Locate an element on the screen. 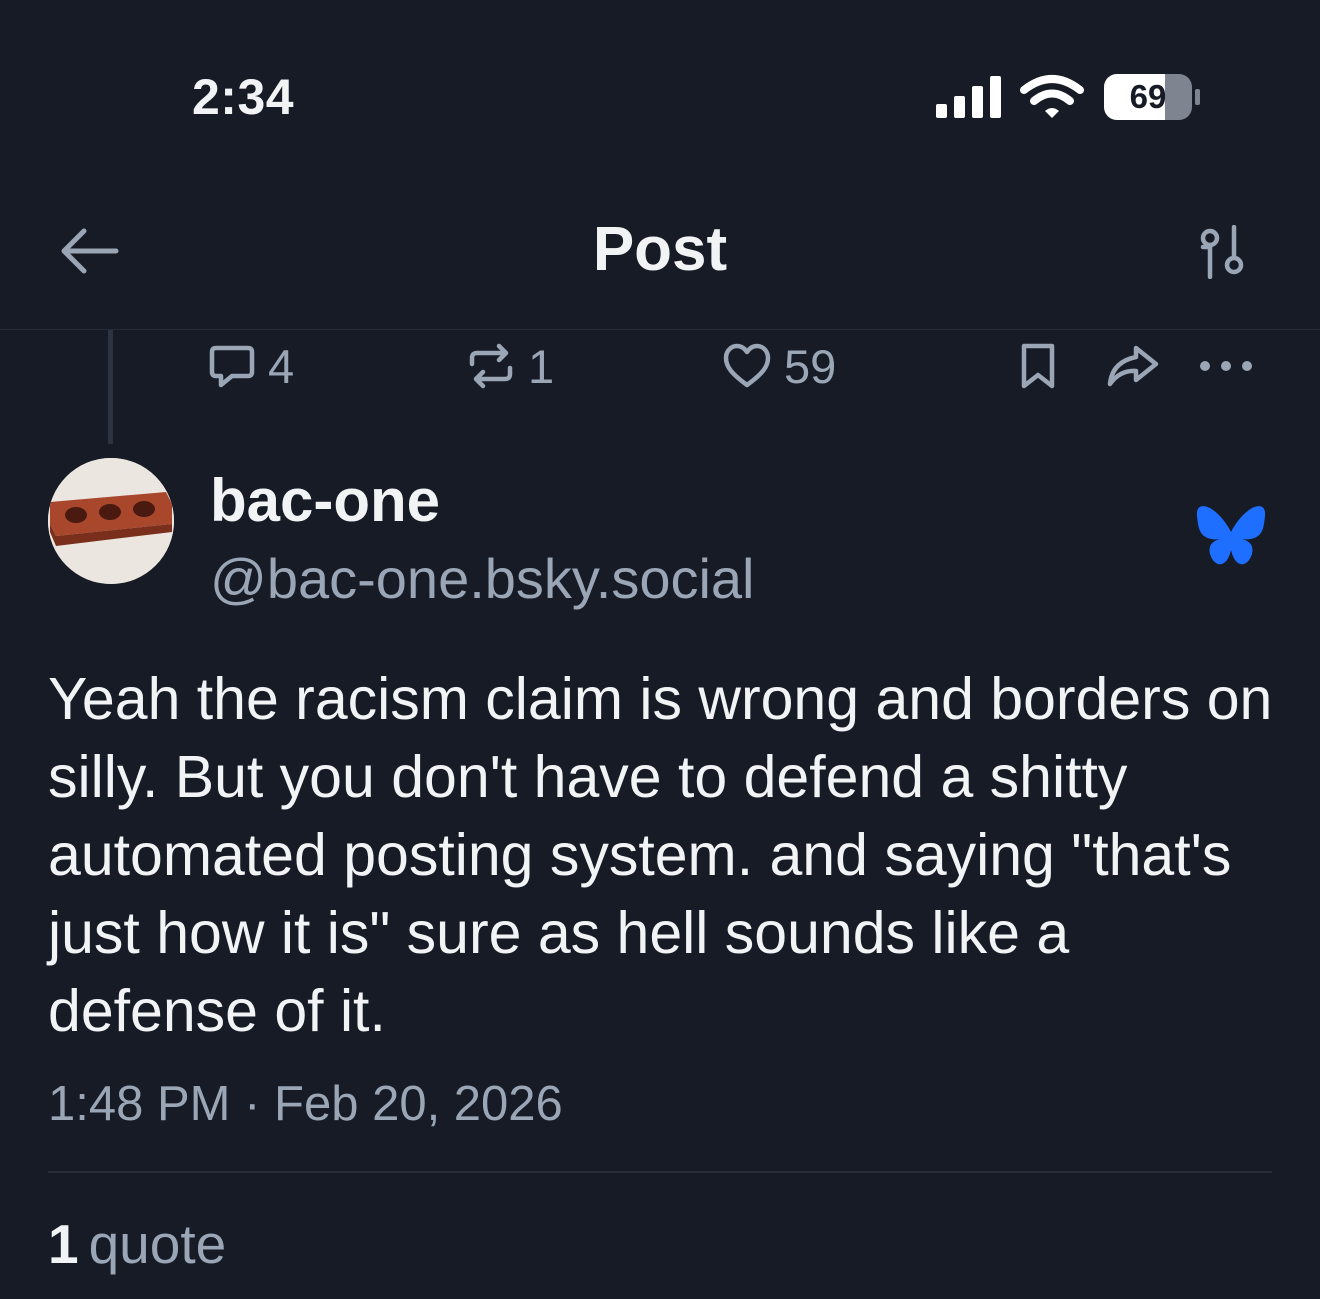 The height and width of the screenshot is (1299, 1320). bookmark-button is located at coordinates (1038, 366).